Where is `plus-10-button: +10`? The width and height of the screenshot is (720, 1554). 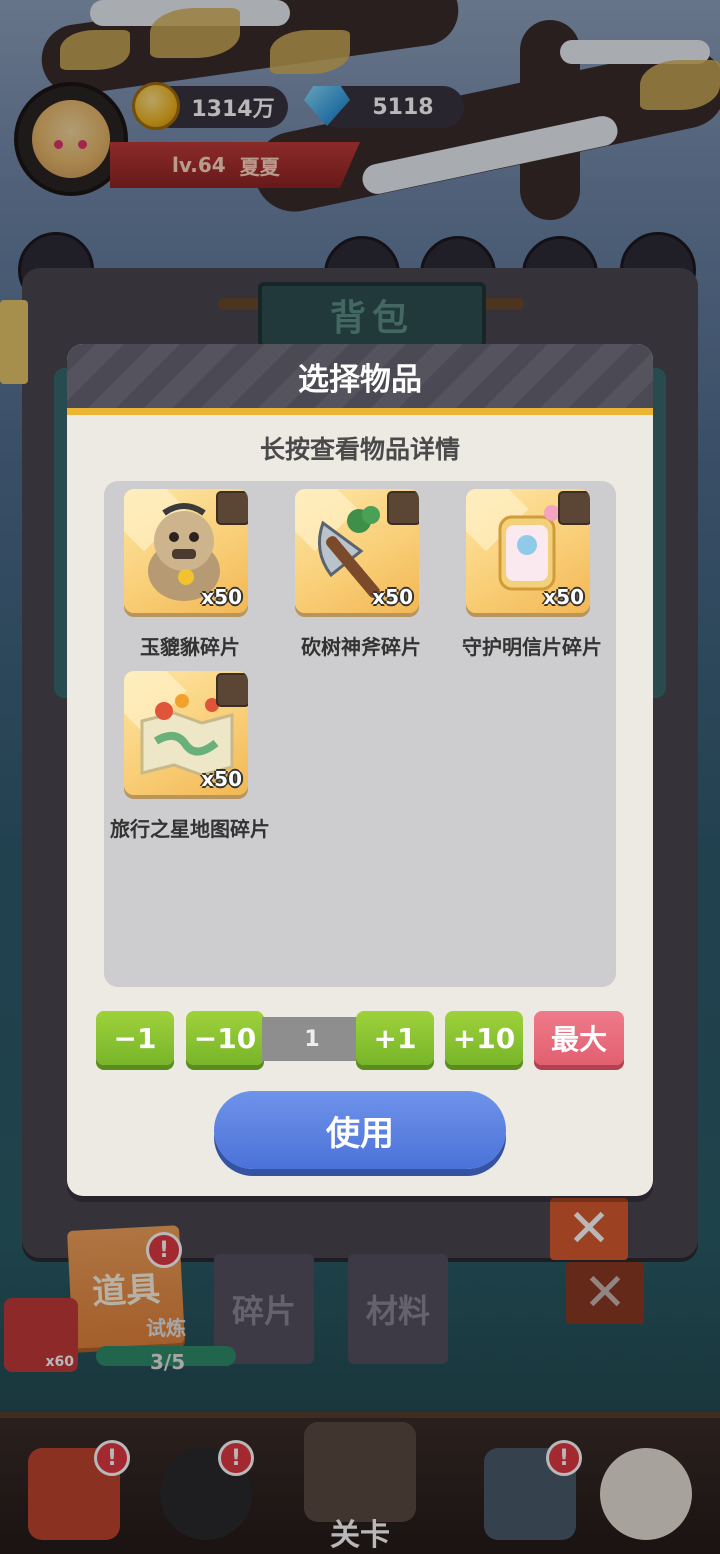
plus-10-button: +10 is located at coordinates (484, 1038).